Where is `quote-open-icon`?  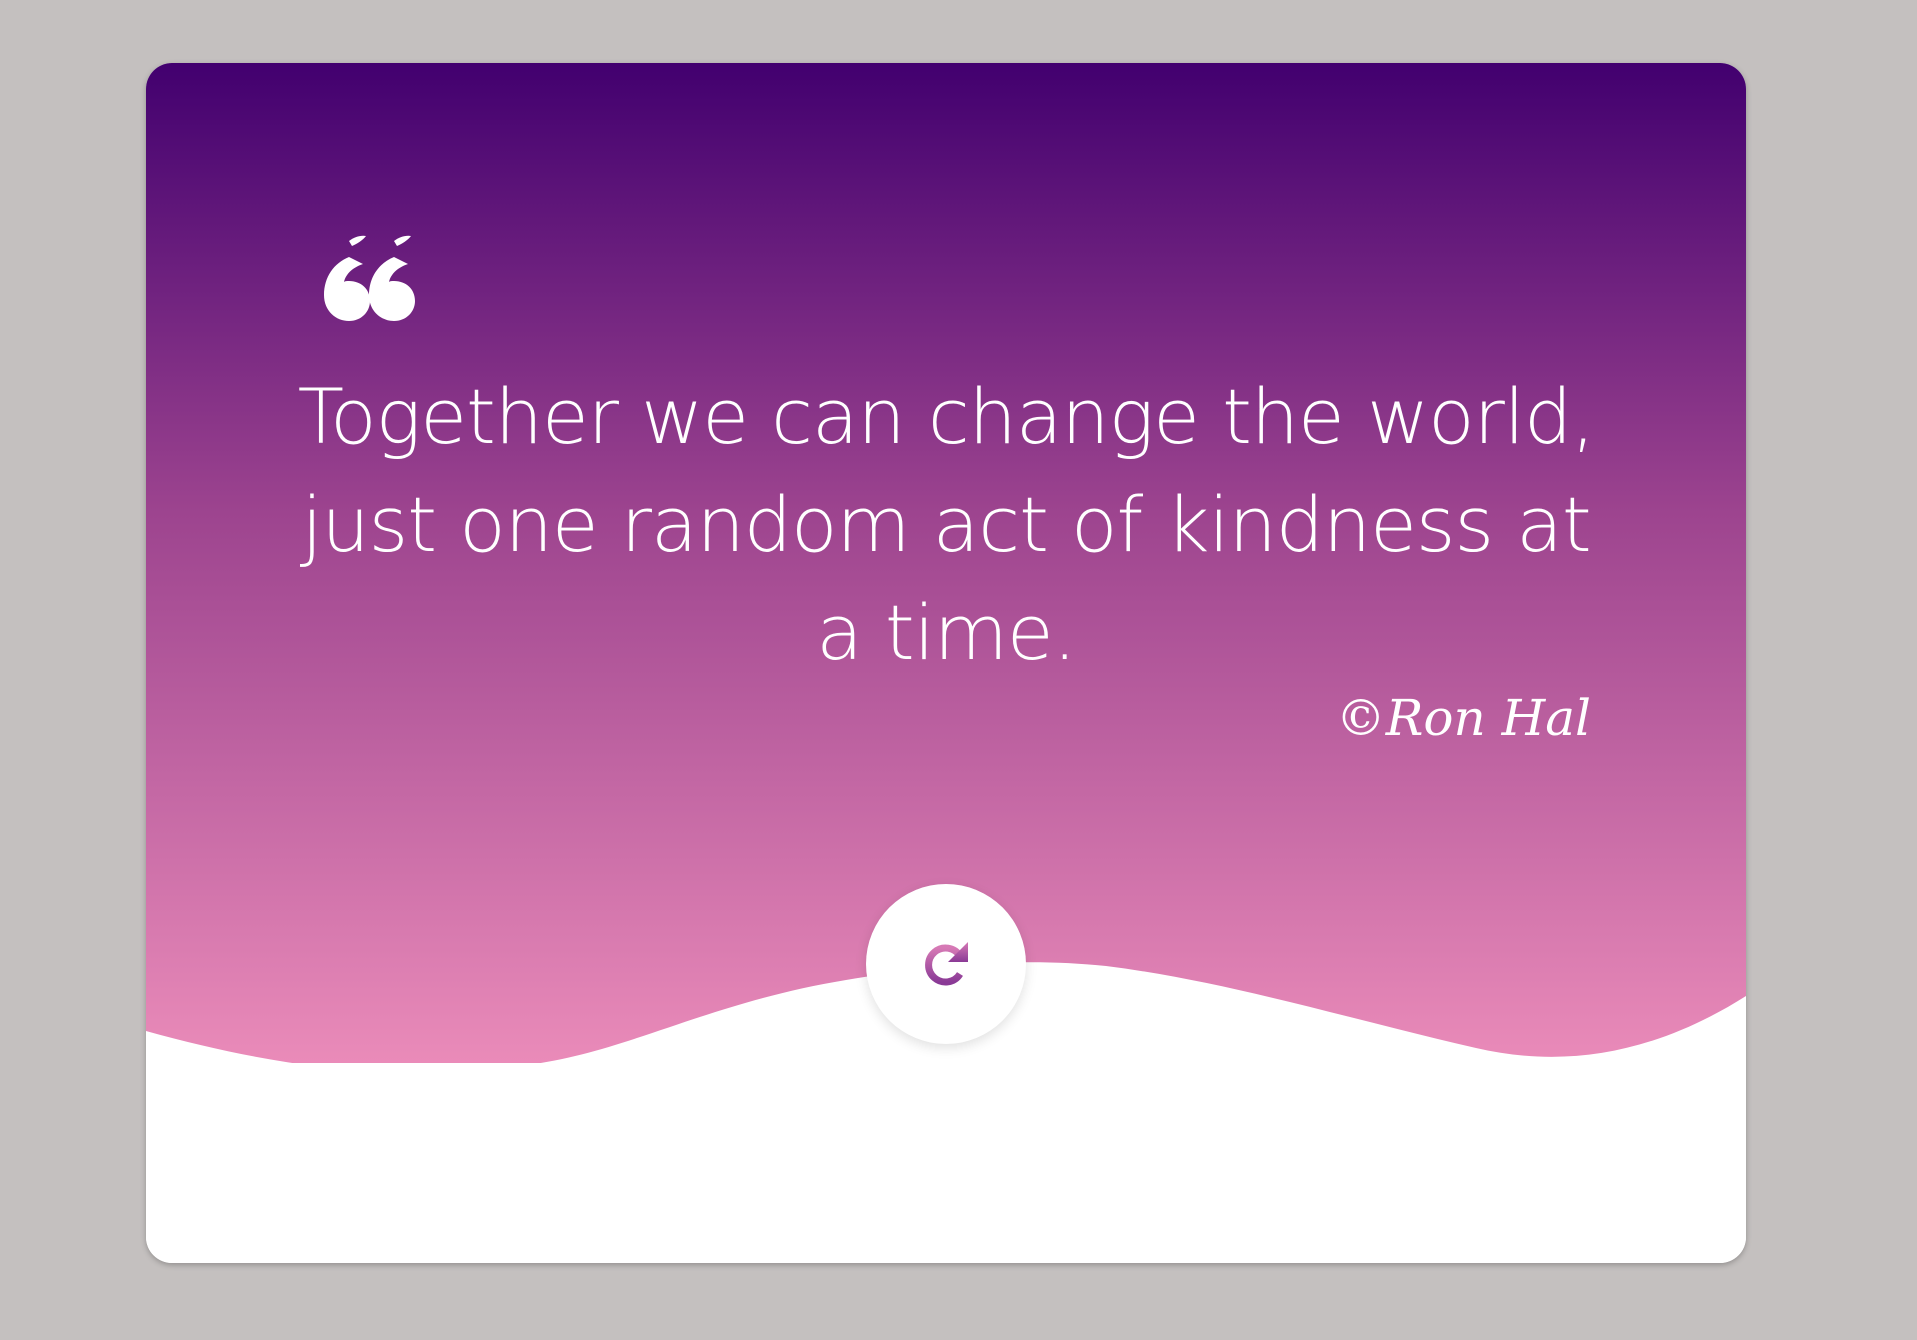 quote-open-icon is located at coordinates (369, 278).